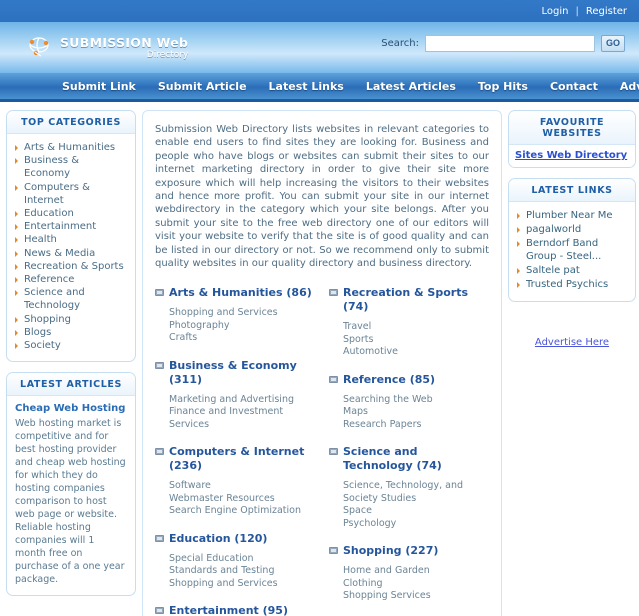 The image size is (639, 616). What do you see at coordinates (606, 11) in the screenshot?
I see `register-link: Register` at bounding box center [606, 11].